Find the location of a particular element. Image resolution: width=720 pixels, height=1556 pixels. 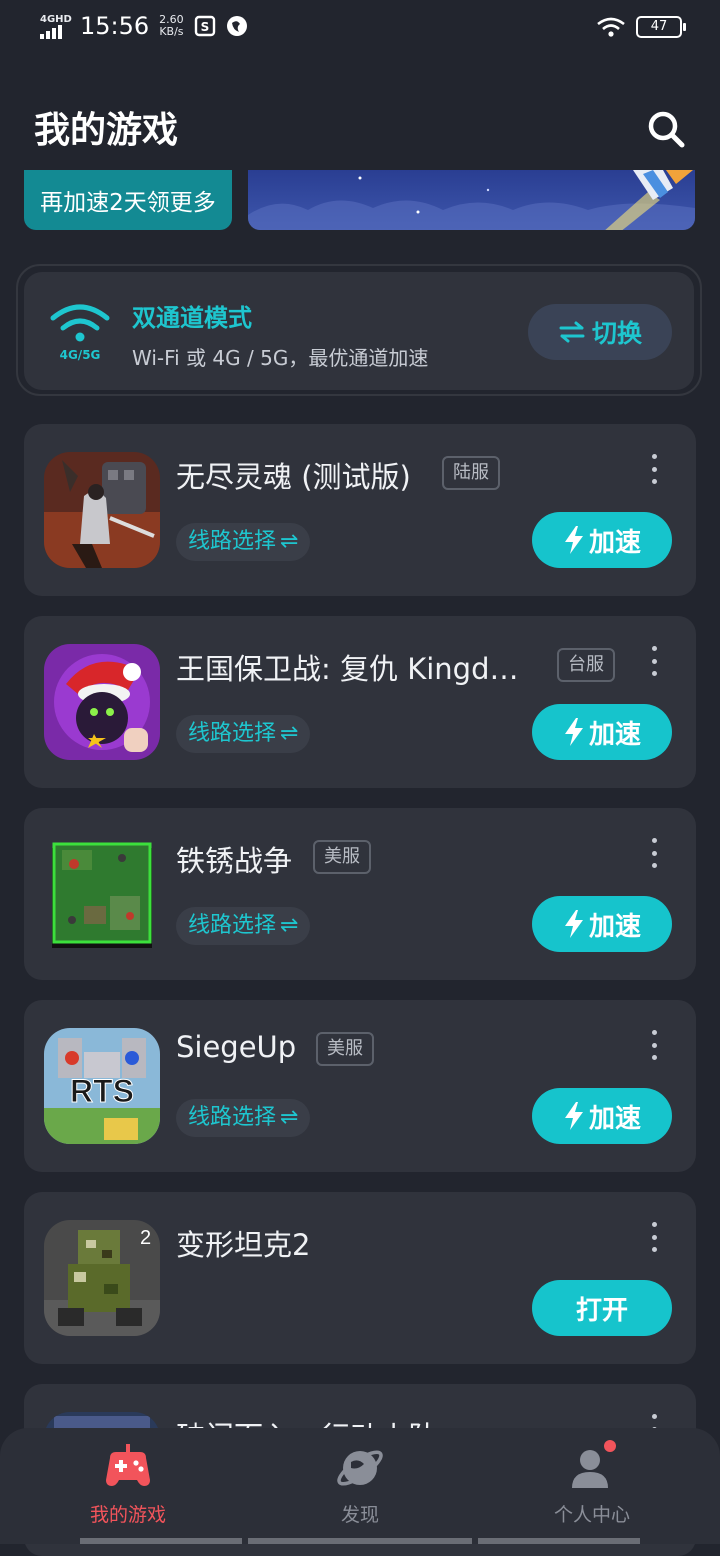

tab-profile: 个人中心 is located at coordinates (592, 1483).